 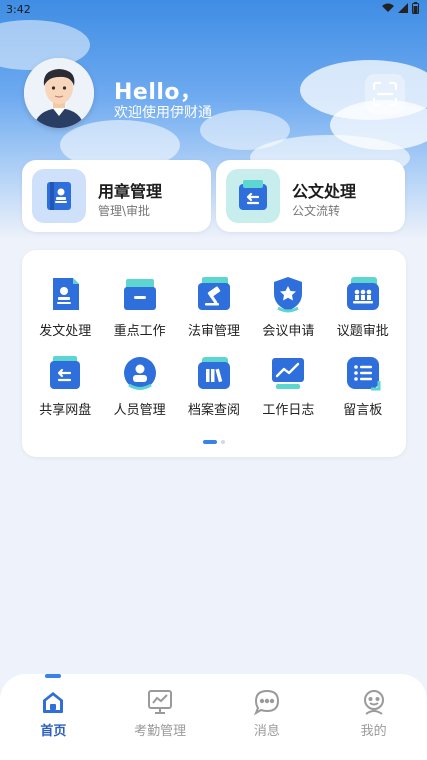 I want to click on shield-star-icon, so click(x=288, y=295).